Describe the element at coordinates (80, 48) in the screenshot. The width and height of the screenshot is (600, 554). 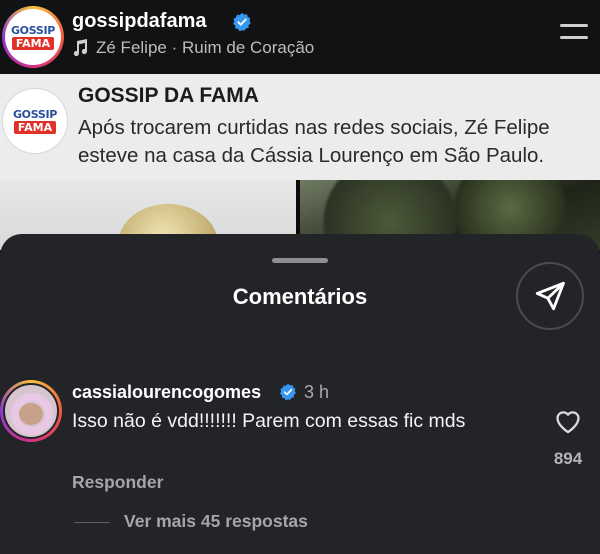
I see `music-note-icon` at that location.